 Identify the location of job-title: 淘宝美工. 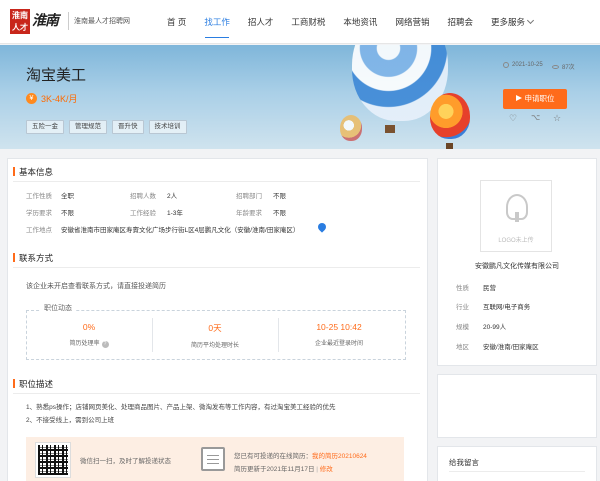
(56, 75).